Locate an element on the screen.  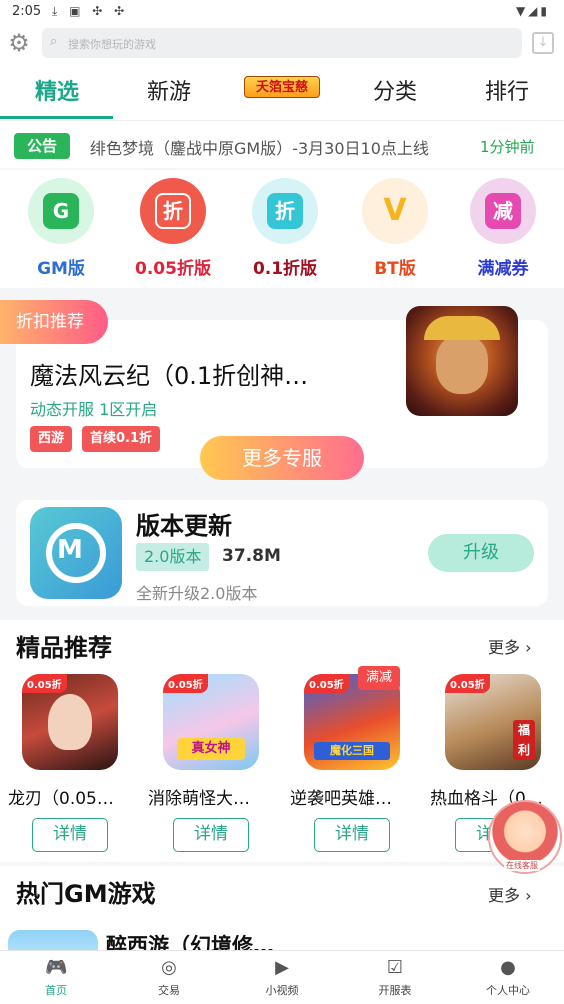
nav-trade: ◎ 交易 is located at coordinates (169, 977).